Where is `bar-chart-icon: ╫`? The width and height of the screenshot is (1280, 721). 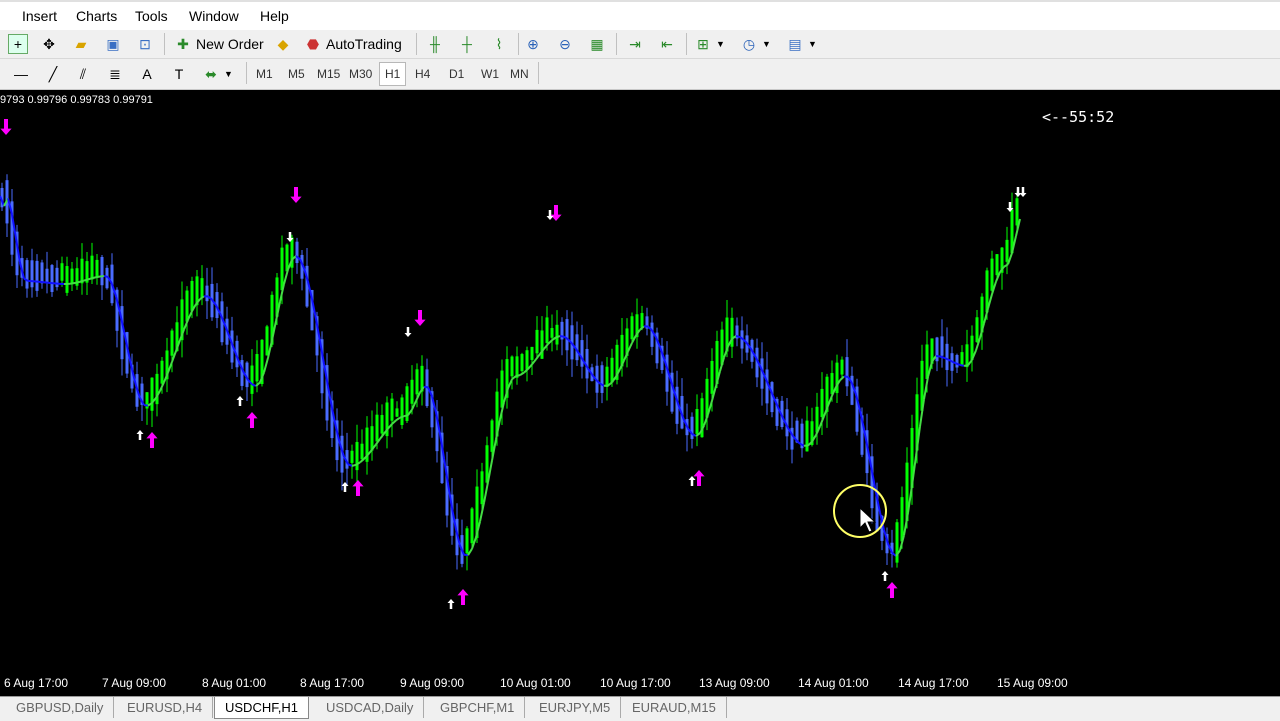
bar-chart-icon: ╫ is located at coordinates (435, 44).